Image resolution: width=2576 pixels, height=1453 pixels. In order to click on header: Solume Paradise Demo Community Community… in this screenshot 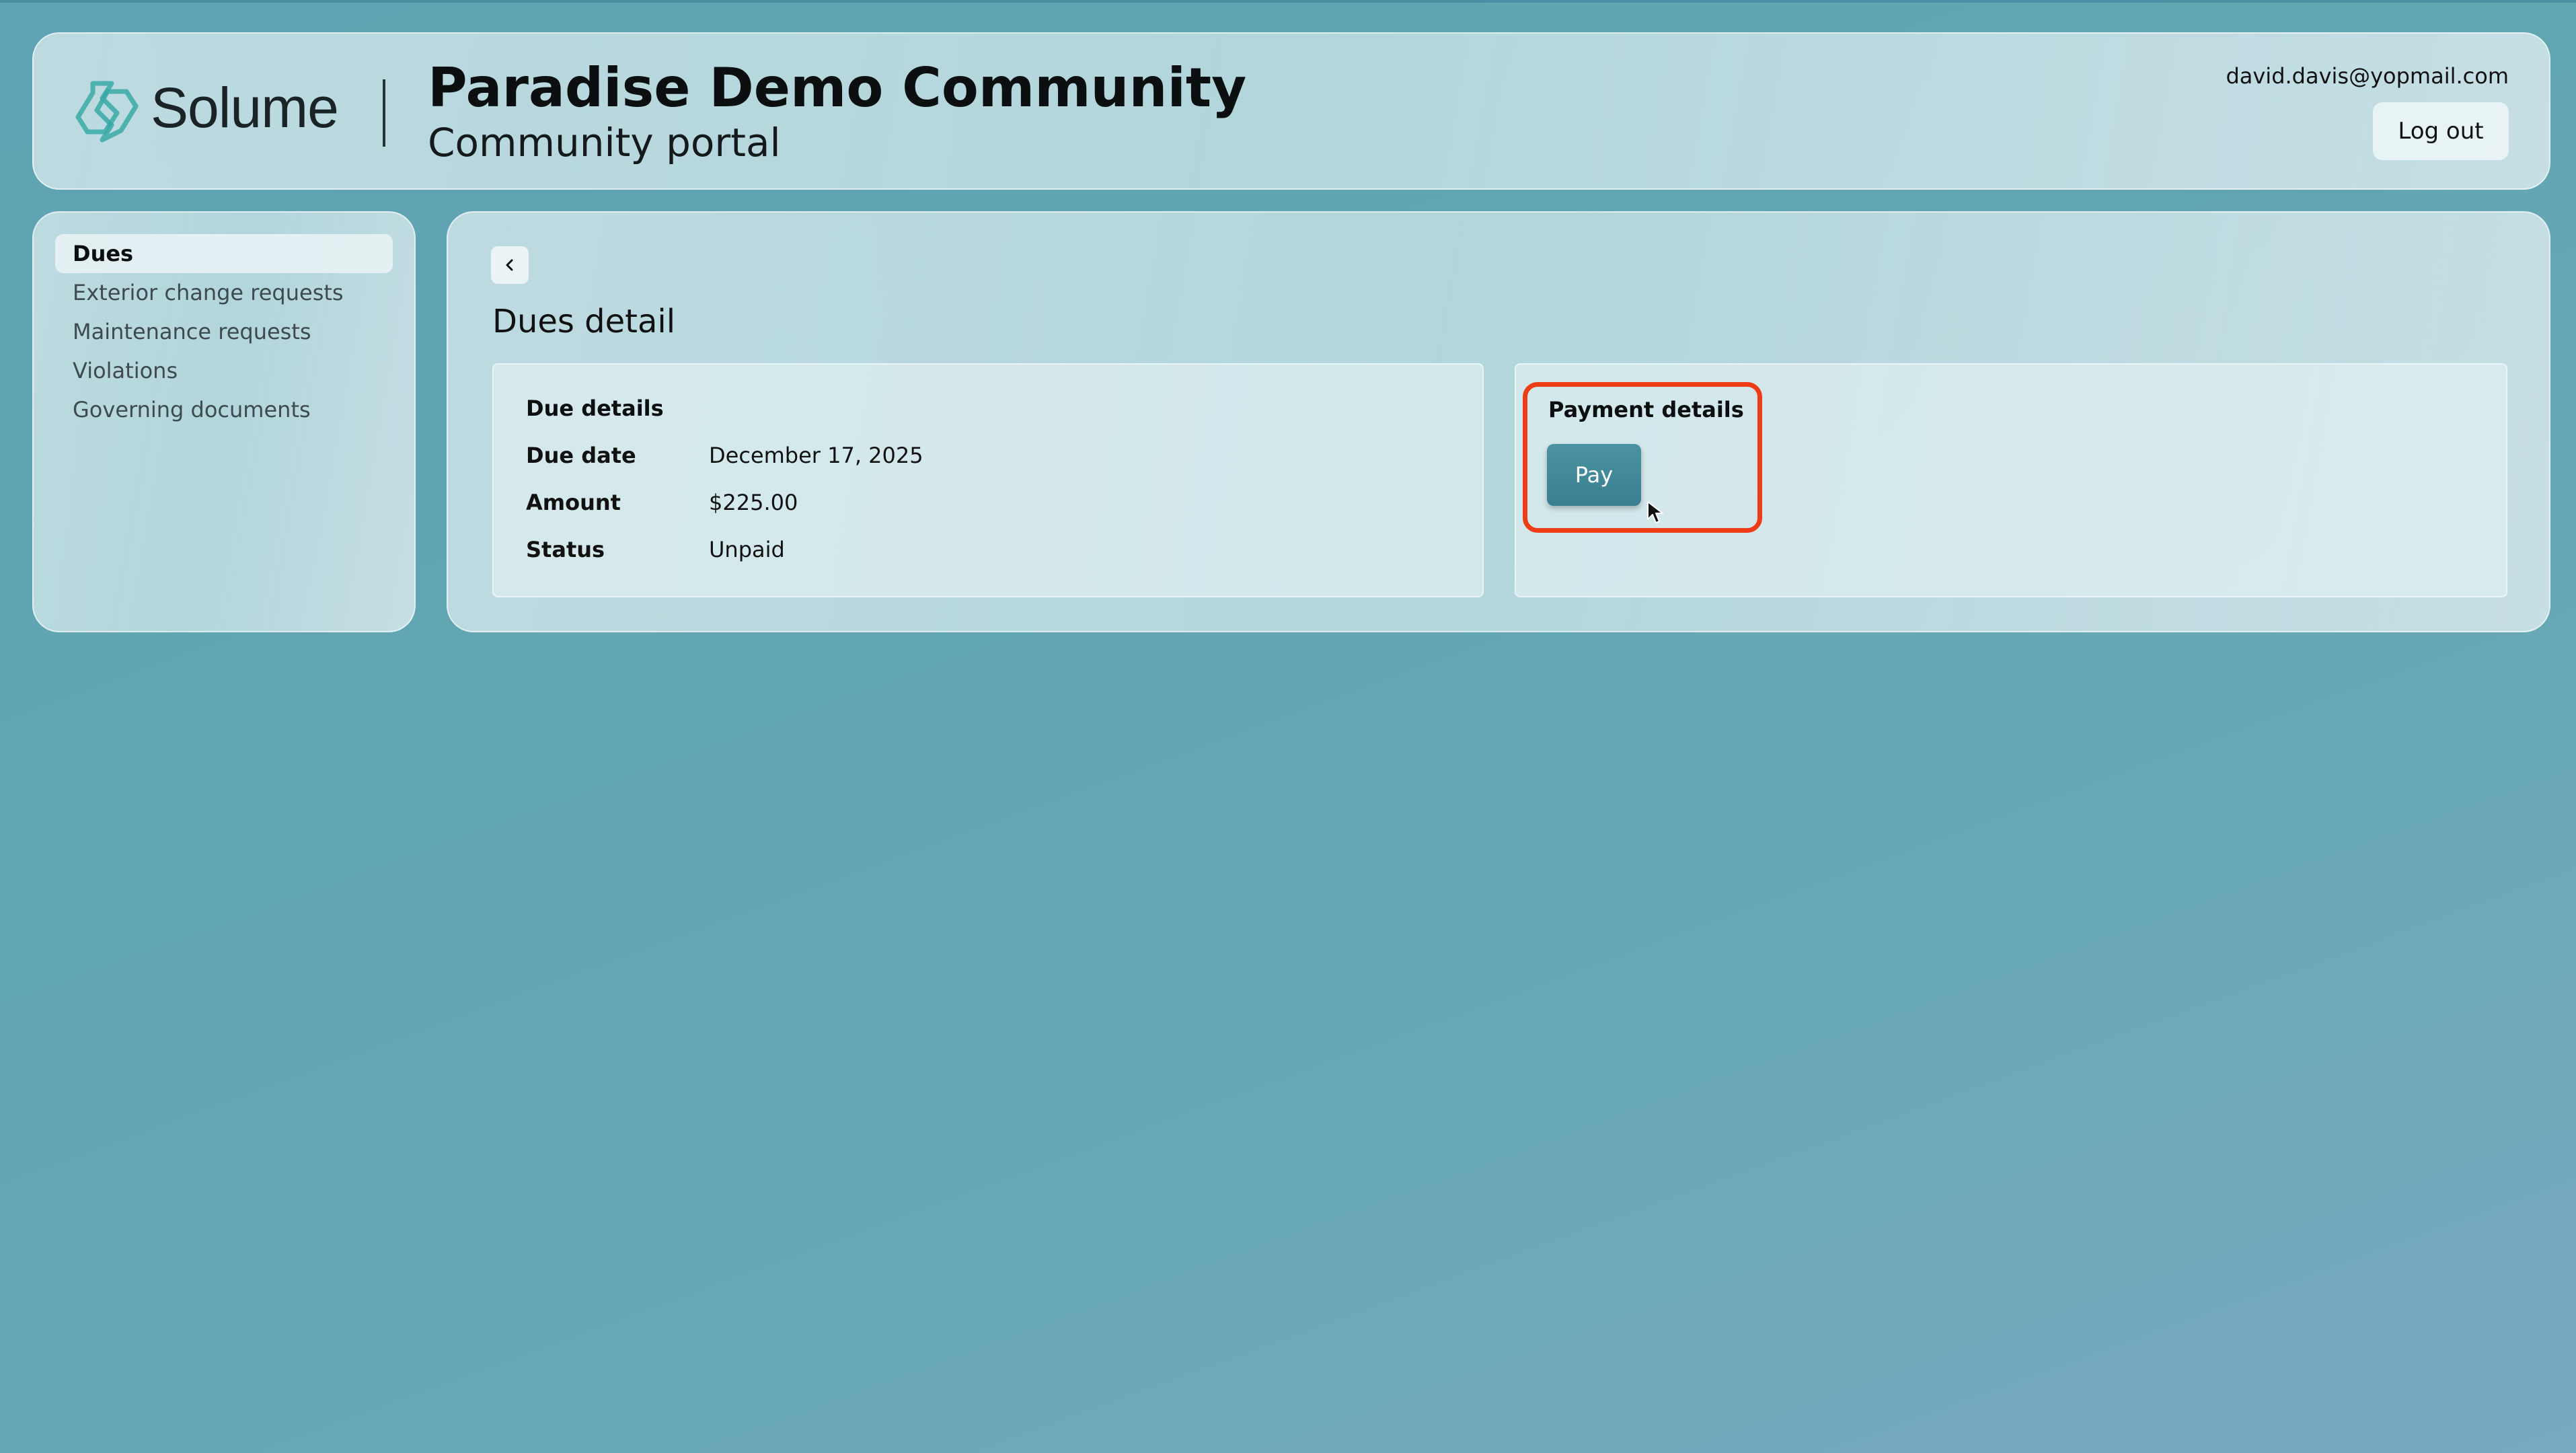, I will do `click(1291, 111)`.